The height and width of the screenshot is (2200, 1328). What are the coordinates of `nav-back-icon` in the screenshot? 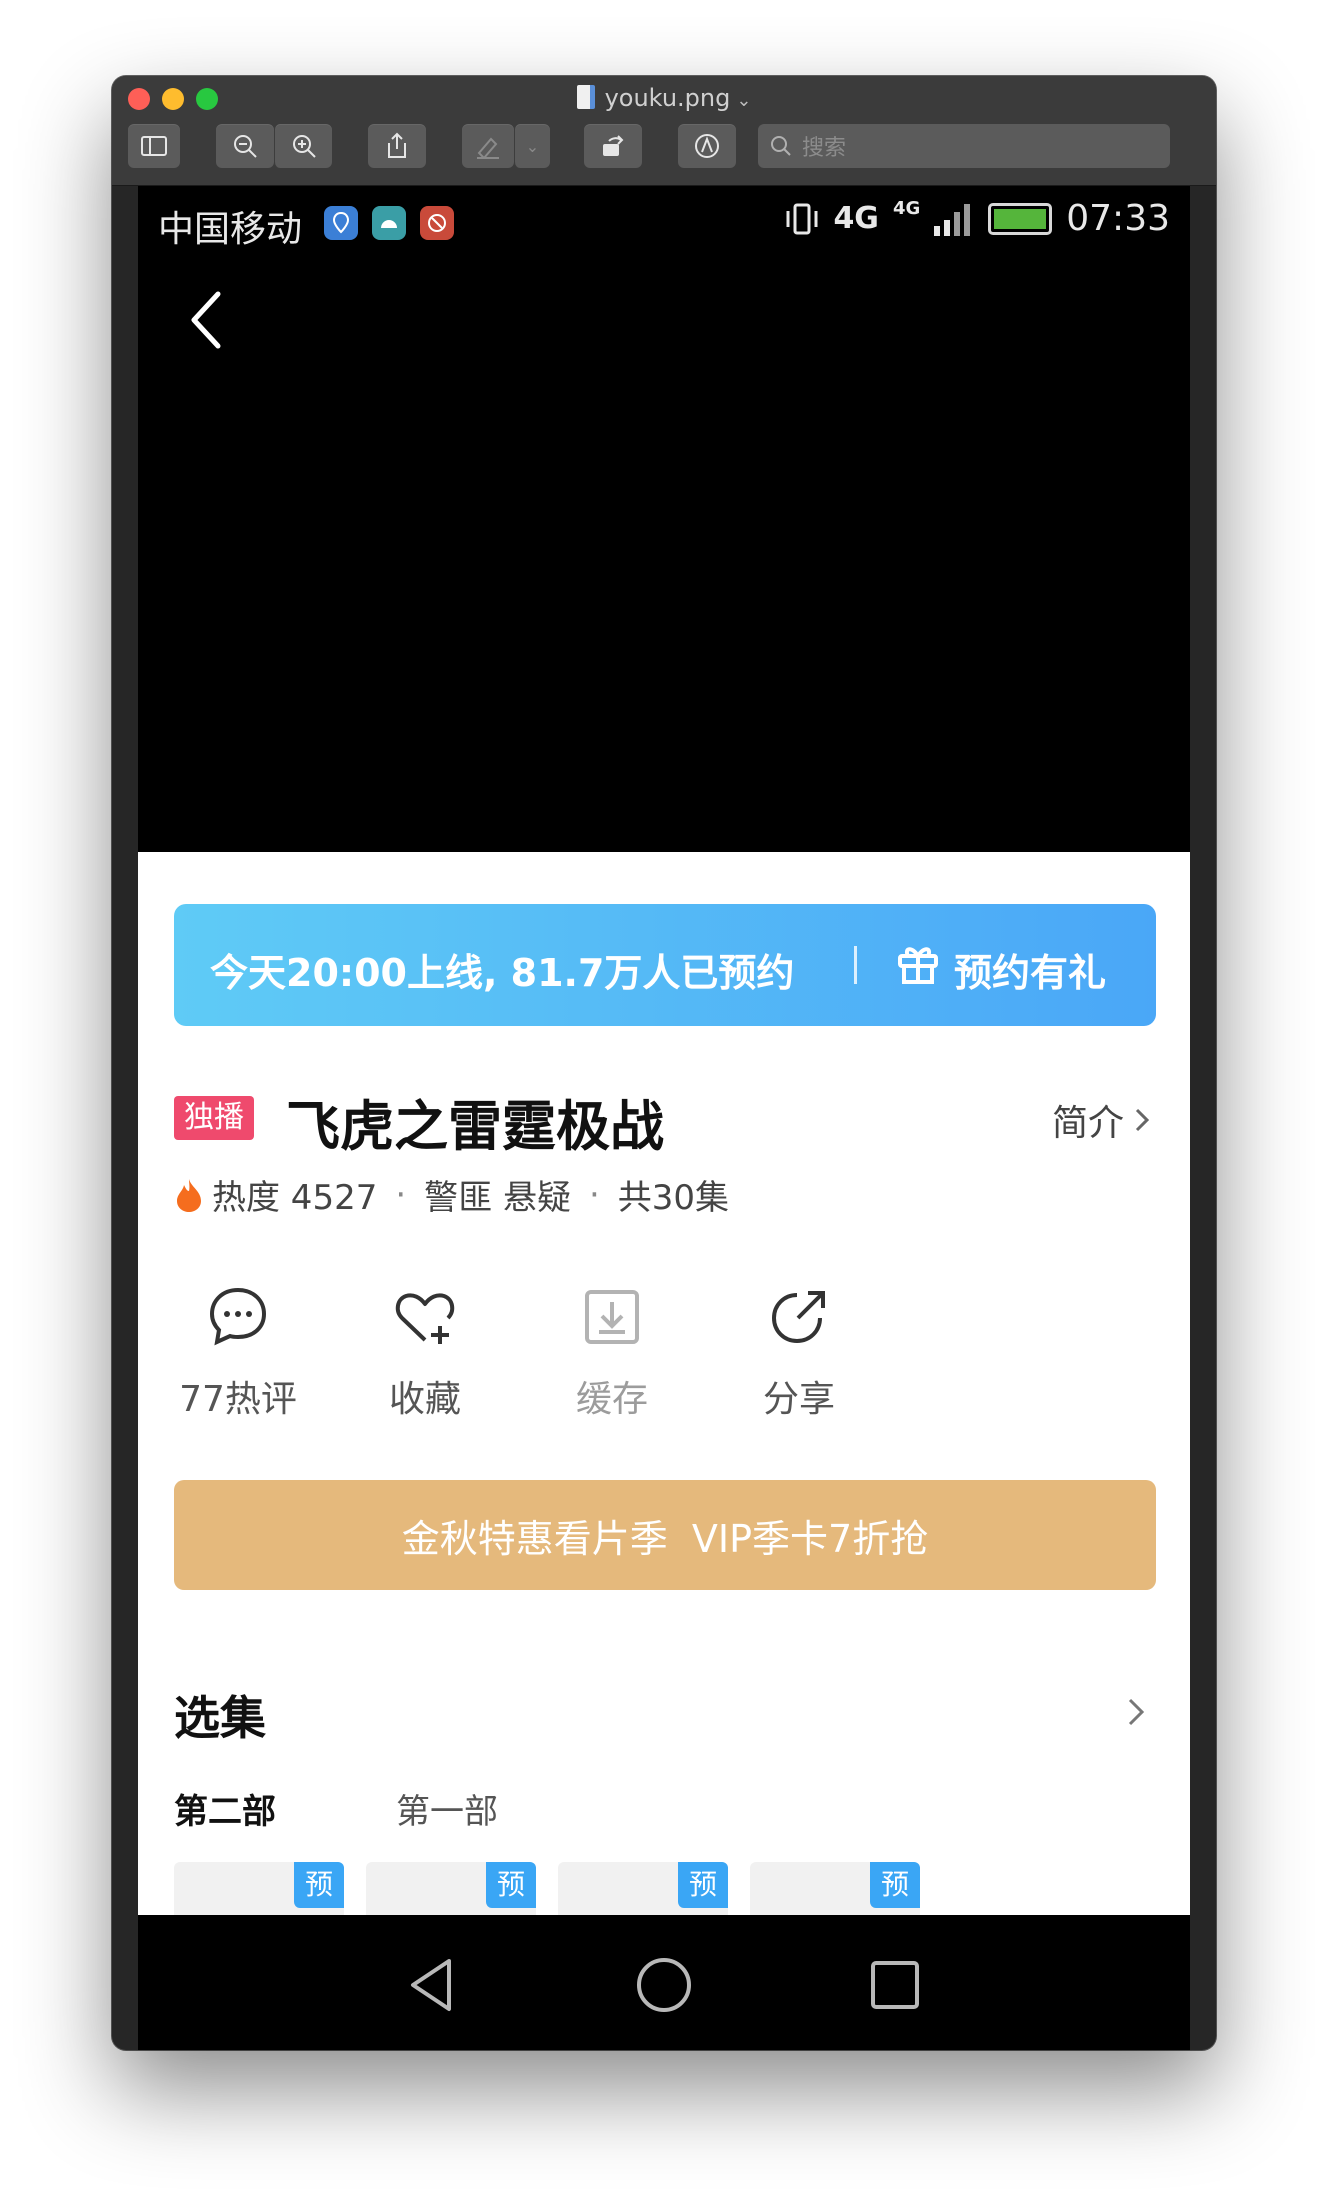 It's located at (433, 1985).